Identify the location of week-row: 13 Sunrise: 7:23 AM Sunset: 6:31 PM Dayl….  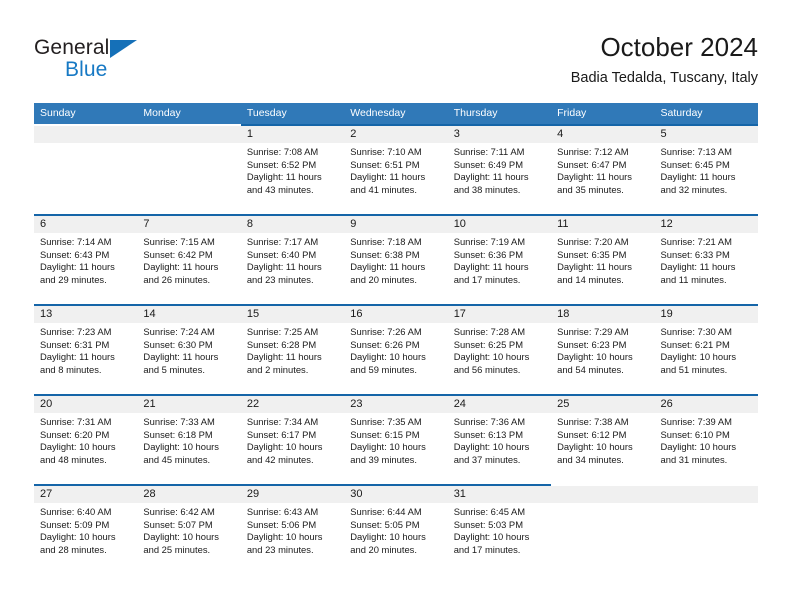
(396, 349).